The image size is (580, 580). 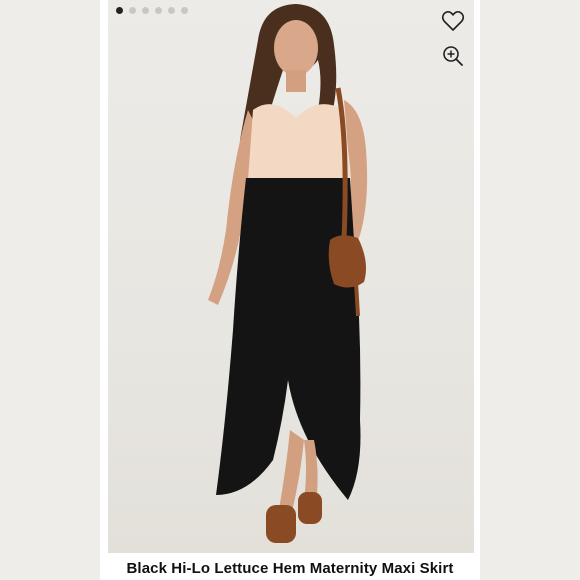 What do you see at coordinates (152, 10) in the screenshot?
I see `carousel-dots` at bounding box center [152, 10].